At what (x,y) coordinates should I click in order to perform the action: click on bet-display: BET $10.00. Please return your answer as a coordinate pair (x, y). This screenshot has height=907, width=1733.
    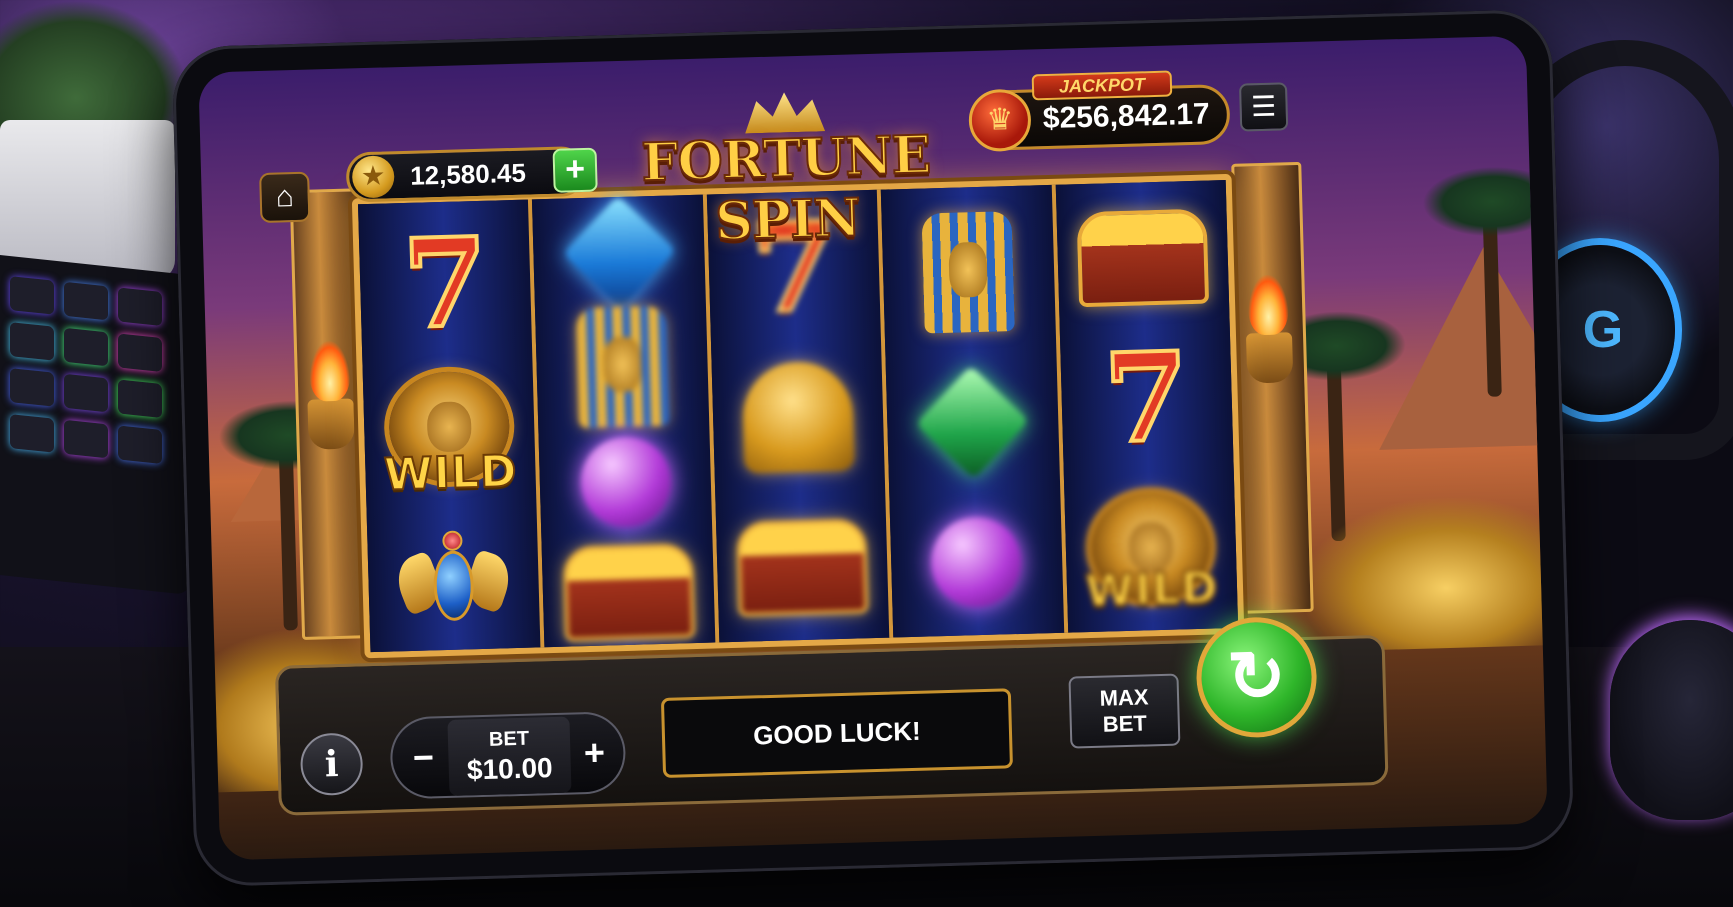
    Looking at the image, I should click on (509, 756).